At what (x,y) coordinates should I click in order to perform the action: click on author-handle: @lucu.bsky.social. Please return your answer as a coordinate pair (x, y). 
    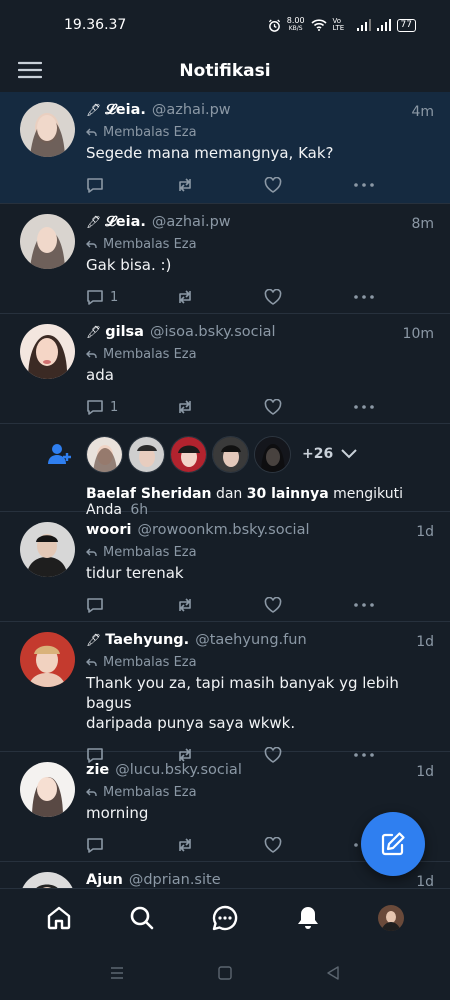
    Looking at the image, I should click on (178, 770).